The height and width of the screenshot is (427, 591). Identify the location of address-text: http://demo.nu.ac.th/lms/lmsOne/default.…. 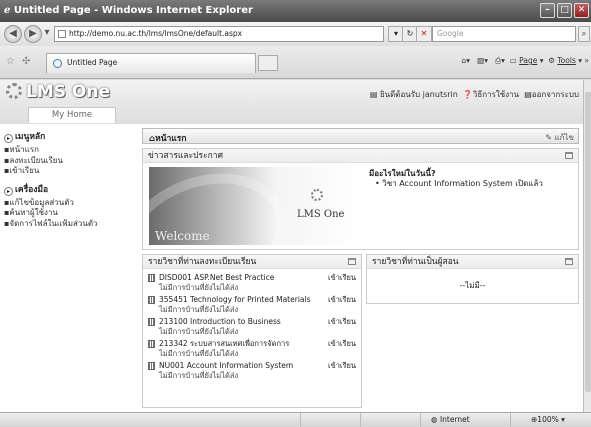
(156, 33).